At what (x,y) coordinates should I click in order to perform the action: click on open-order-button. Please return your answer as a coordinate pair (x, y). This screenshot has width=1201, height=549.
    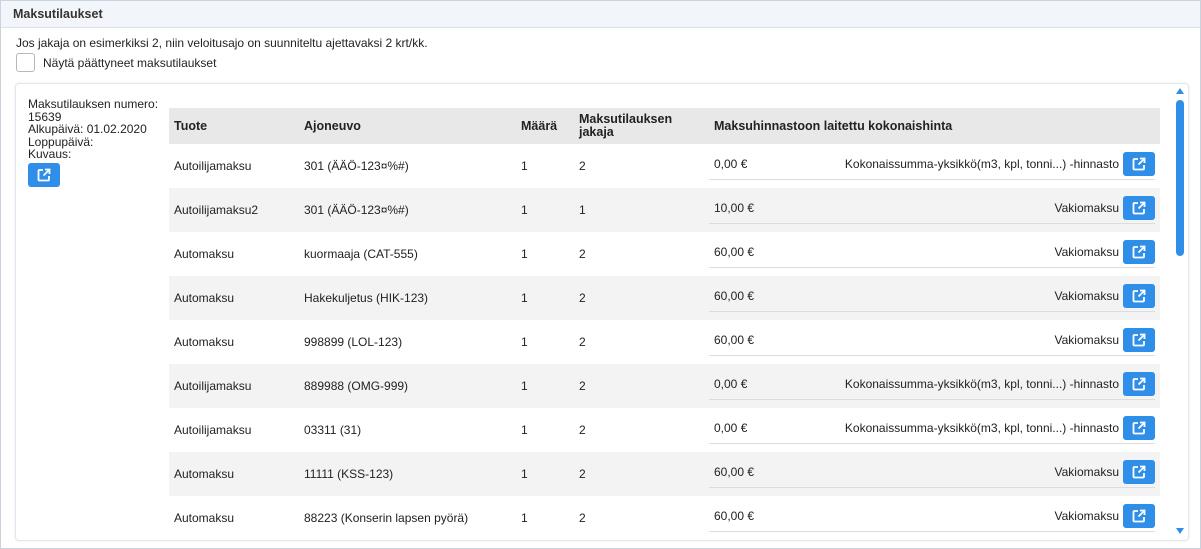
    Looking at the image, I should click on (44, 174).